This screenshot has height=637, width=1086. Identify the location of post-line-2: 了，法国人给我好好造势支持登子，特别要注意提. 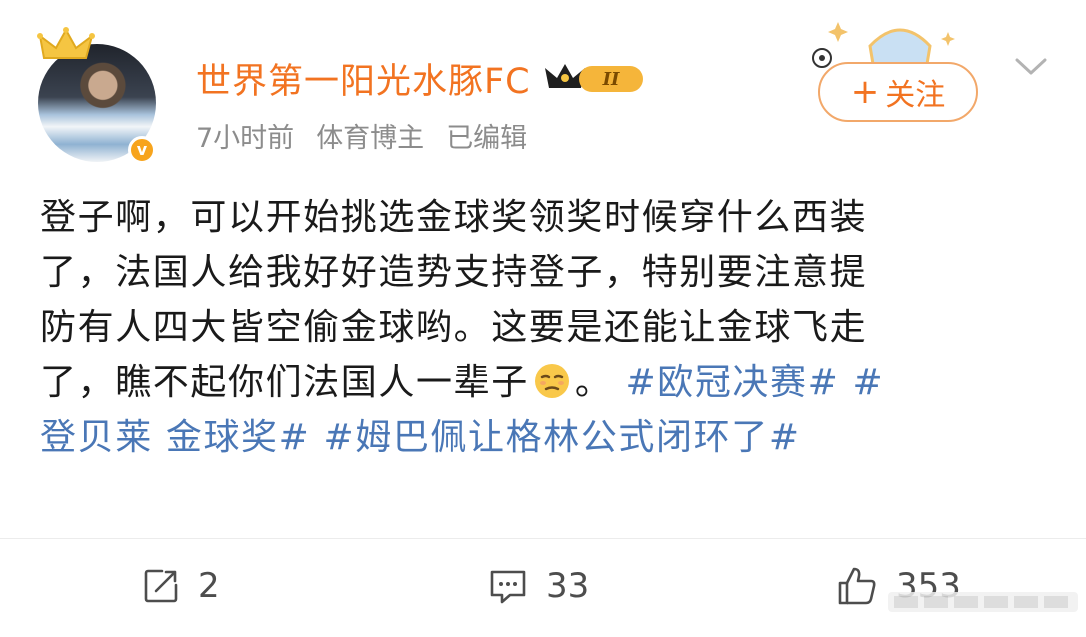
(454, 272).